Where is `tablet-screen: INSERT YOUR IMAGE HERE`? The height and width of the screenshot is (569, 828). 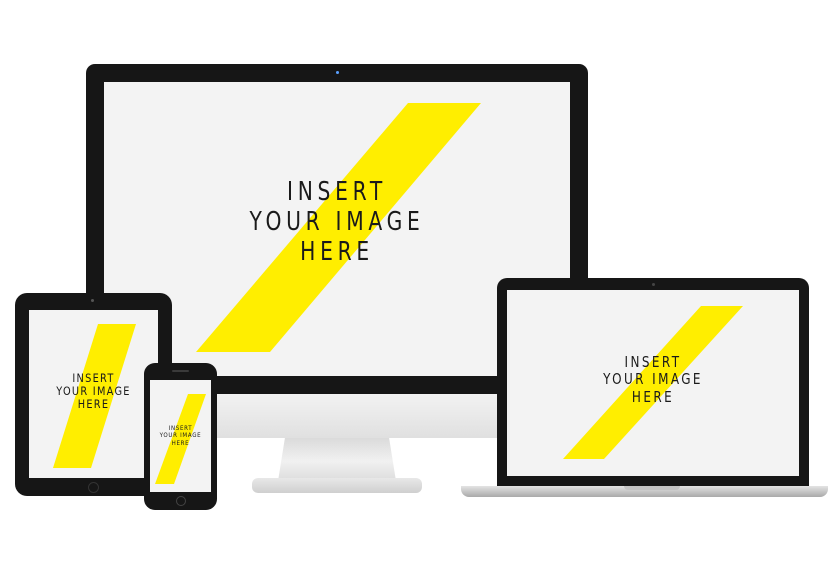 tablet-screen: INSERT YOUR IMAGE HERE is located at coordinates (93, 394).